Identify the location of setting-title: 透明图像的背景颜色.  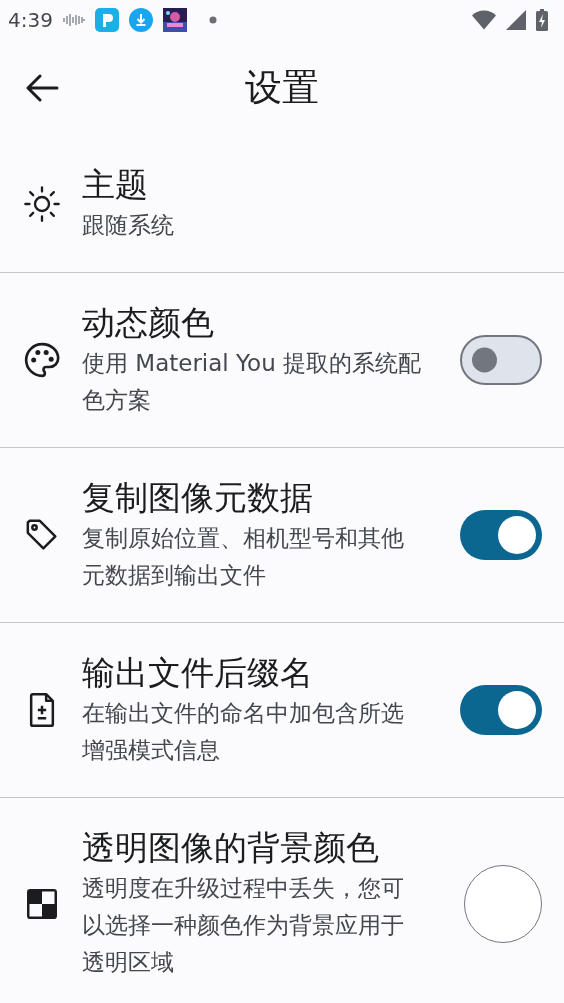
(231, 848).